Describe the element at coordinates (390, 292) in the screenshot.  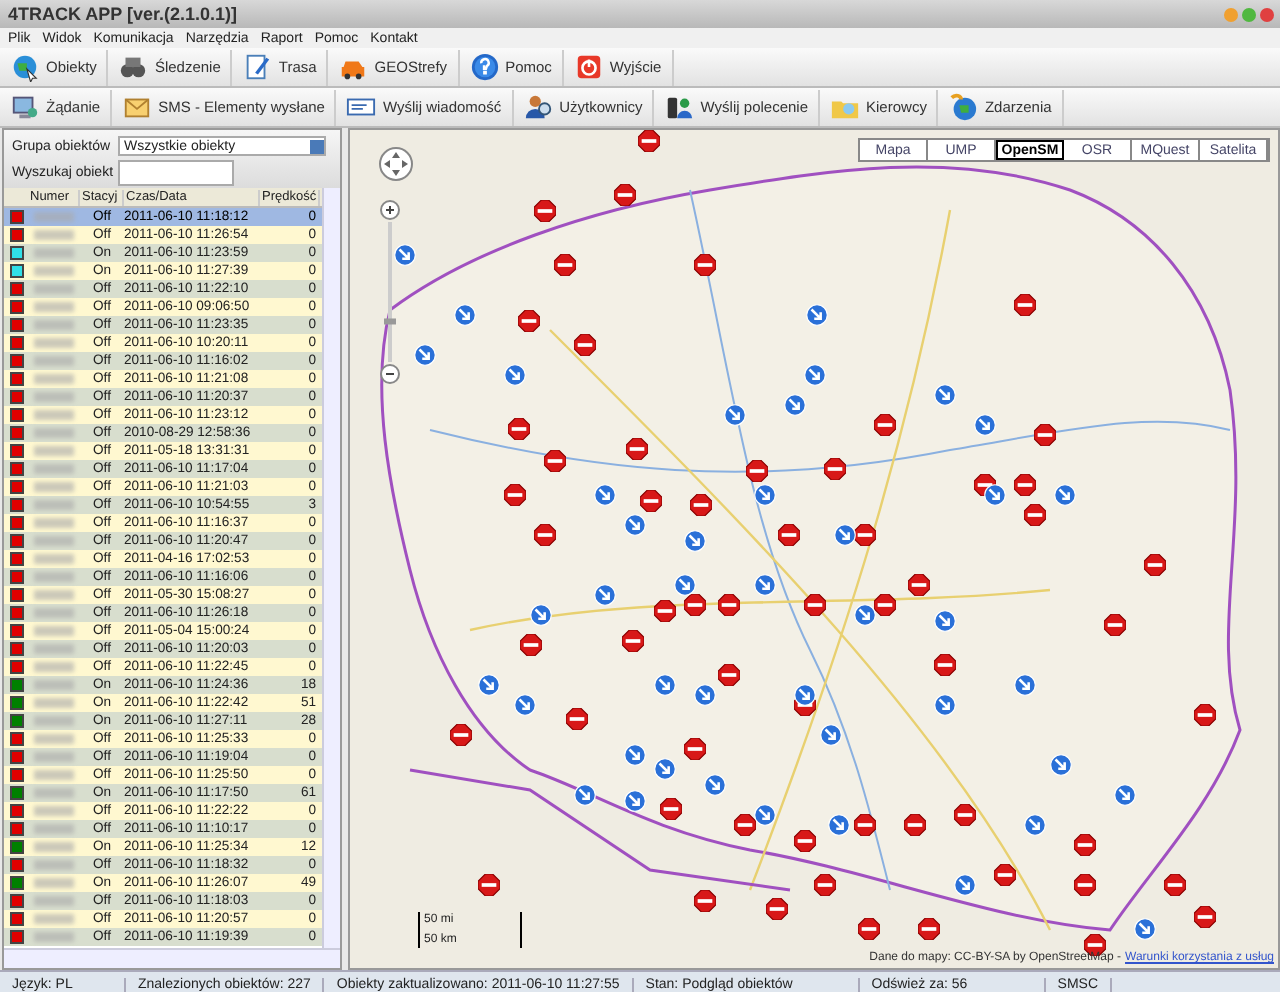
I see `zoom-slider` at that location.